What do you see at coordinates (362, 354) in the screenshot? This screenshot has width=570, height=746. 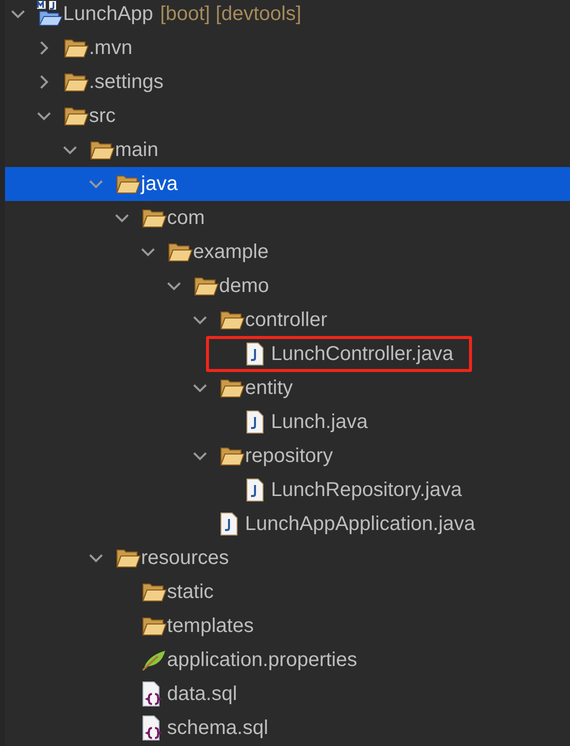 I see `item-label: LunchController.java` at bounding box center [362, 354].